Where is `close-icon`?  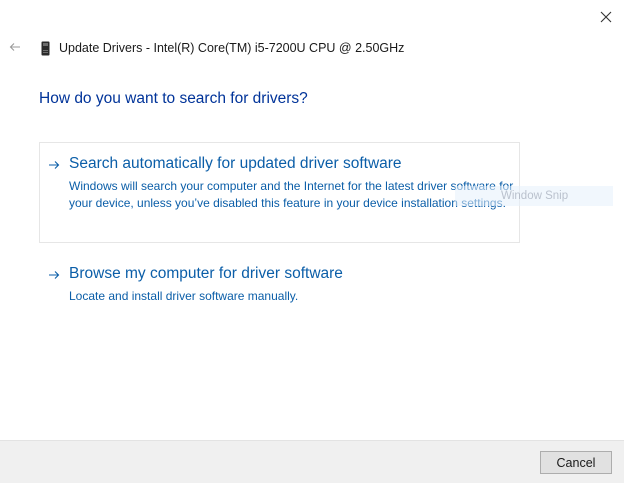
close-icon is located at coordinates (606, 17).